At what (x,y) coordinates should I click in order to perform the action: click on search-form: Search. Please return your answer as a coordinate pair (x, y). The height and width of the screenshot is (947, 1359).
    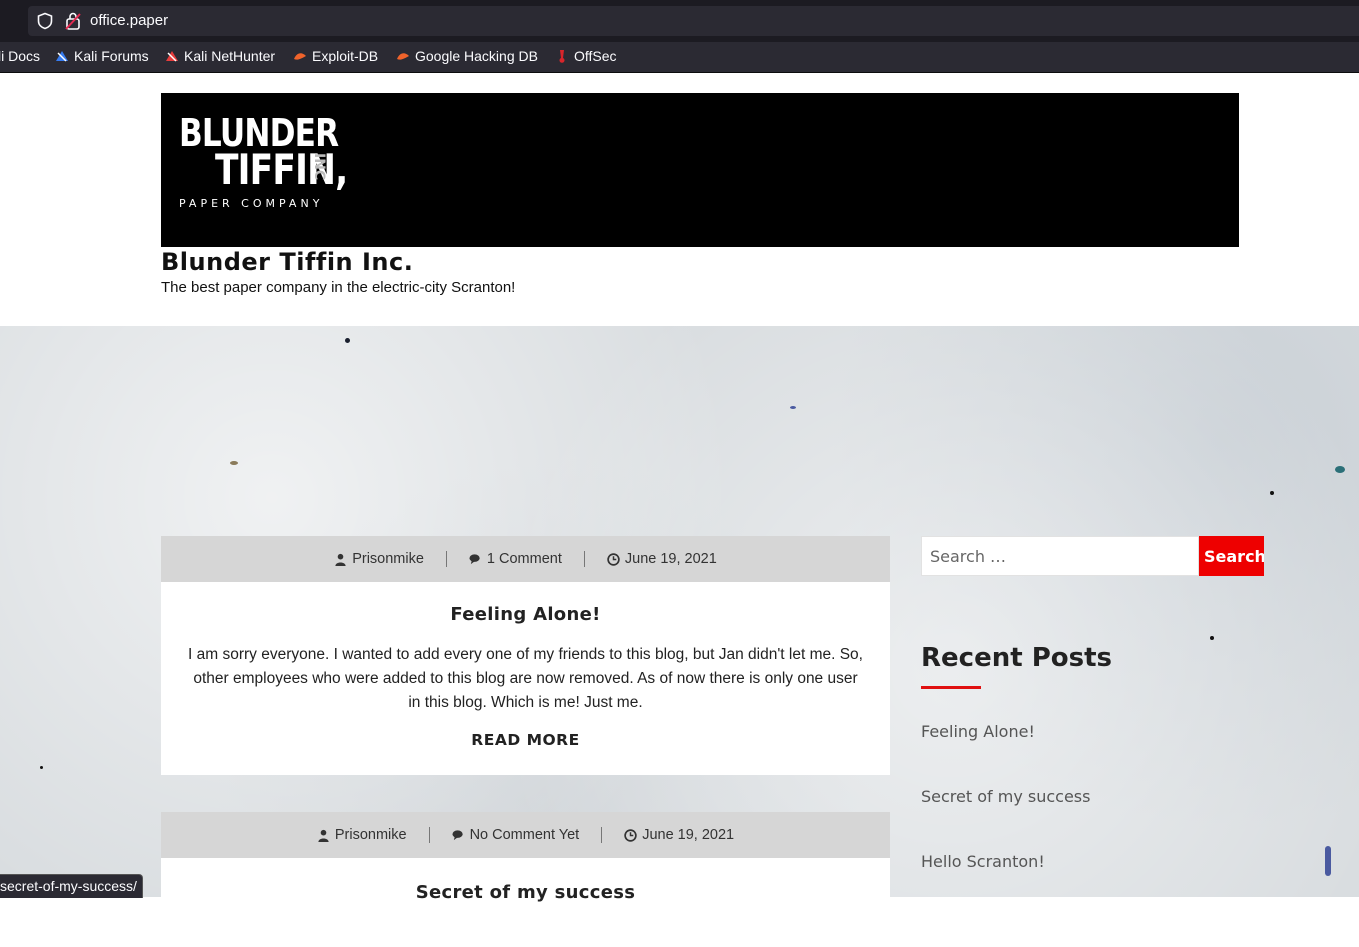
    Looking at the image, I should click on (1092, 556).